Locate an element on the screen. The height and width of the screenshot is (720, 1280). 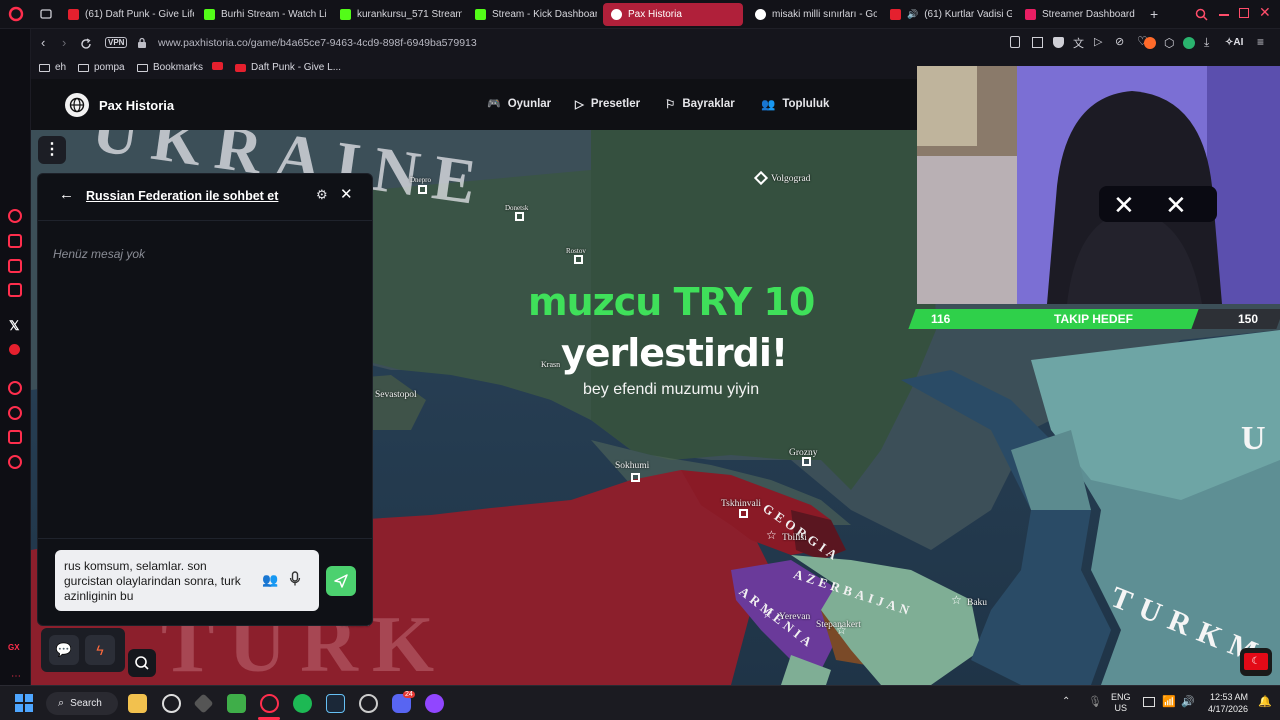
nav-presetler: ▷ Presetler is located at coordinates (607, 104).